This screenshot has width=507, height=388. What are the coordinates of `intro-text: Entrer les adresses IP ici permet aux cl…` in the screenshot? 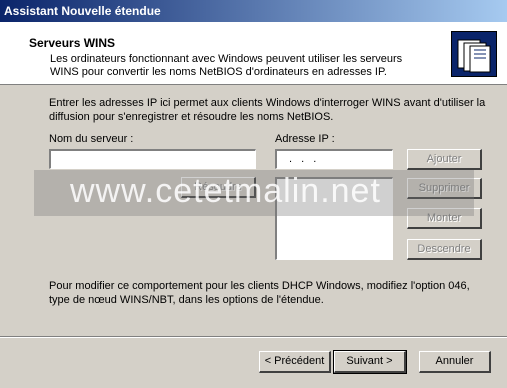 It's located at (267, 110).